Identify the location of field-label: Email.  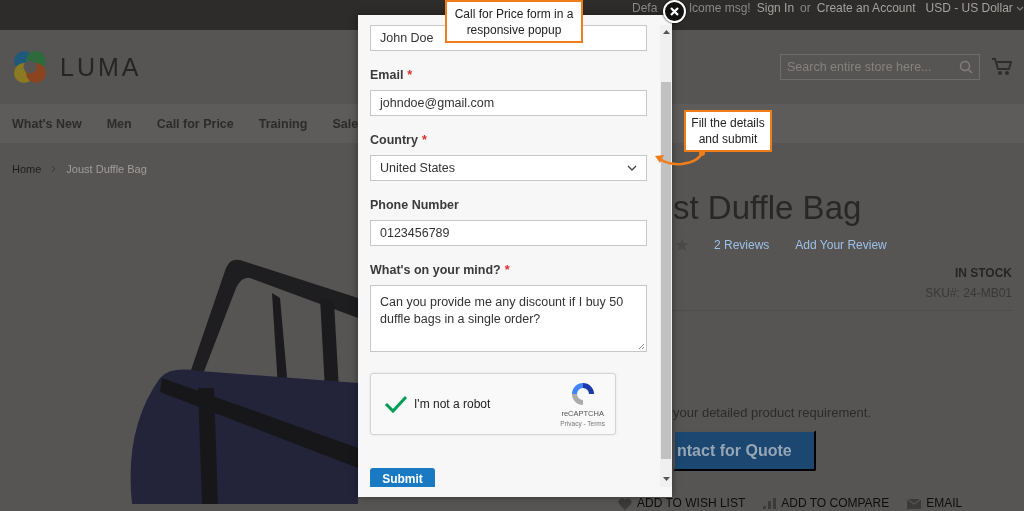
(387, 75).